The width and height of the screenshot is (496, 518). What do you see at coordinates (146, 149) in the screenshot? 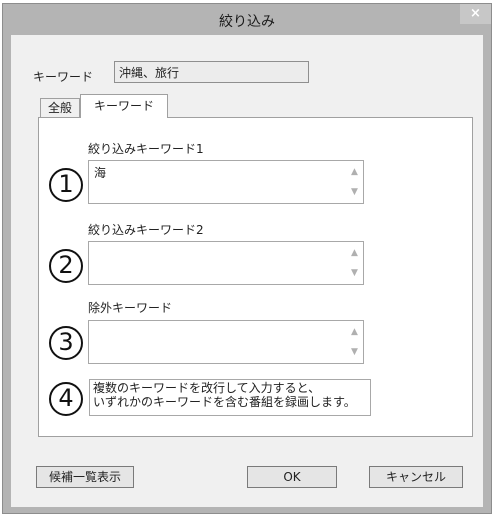
I see `refine-keyword-1-label: 絞り込みキーワード1` at bounding box center [146, 149].